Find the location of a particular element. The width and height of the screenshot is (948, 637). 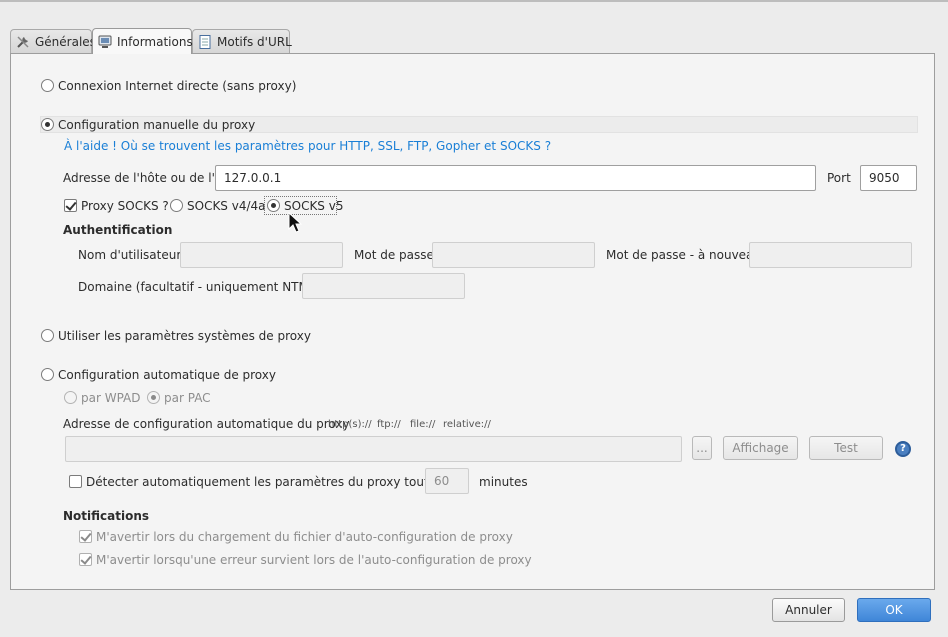

socks-proxy-checkbox is located at coordinates (70, 205).